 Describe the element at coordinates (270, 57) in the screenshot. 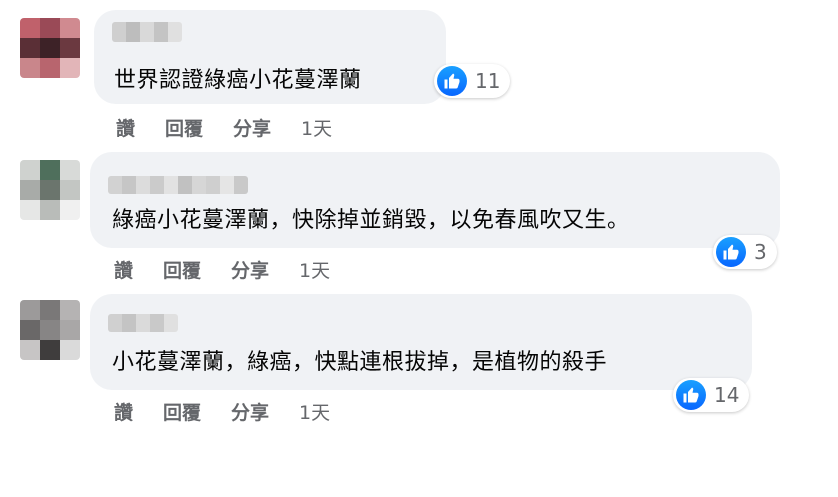

I see `comment-bubble: 世界認證綠癌小花蔓澤蘭` at that location.